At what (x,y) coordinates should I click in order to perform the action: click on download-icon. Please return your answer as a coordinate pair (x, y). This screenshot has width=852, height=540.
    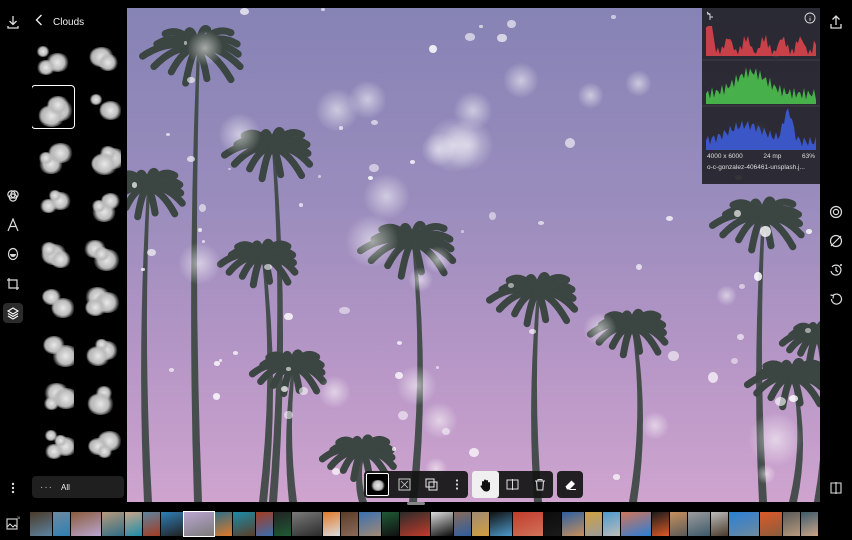
    Looking at the image, I should click on (13, 22).